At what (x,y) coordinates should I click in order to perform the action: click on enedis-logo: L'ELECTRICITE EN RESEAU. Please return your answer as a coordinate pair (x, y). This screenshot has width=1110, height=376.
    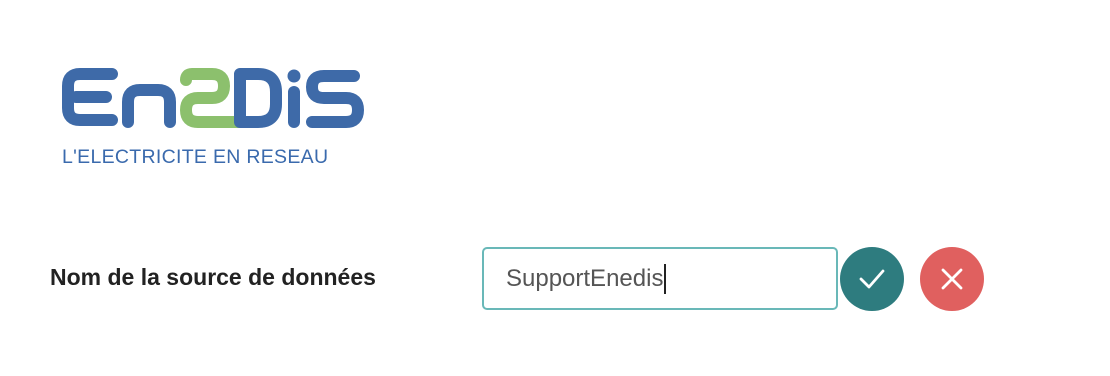
    Looking at the image, I should click on (214, 118).